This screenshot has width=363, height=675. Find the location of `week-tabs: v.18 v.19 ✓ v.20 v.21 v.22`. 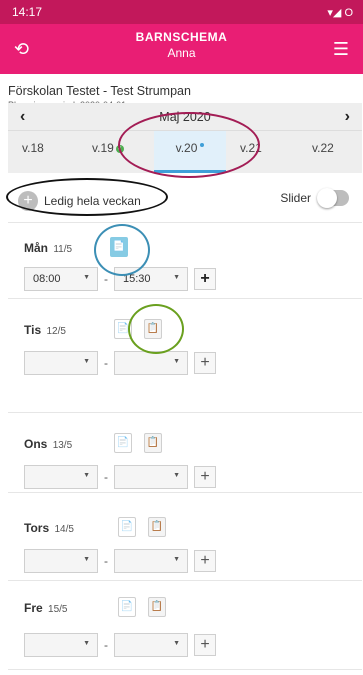

week-tabs: v.18 v.19 ✓ v.20 v.21 v.22 is located at coordinates (185, 152).